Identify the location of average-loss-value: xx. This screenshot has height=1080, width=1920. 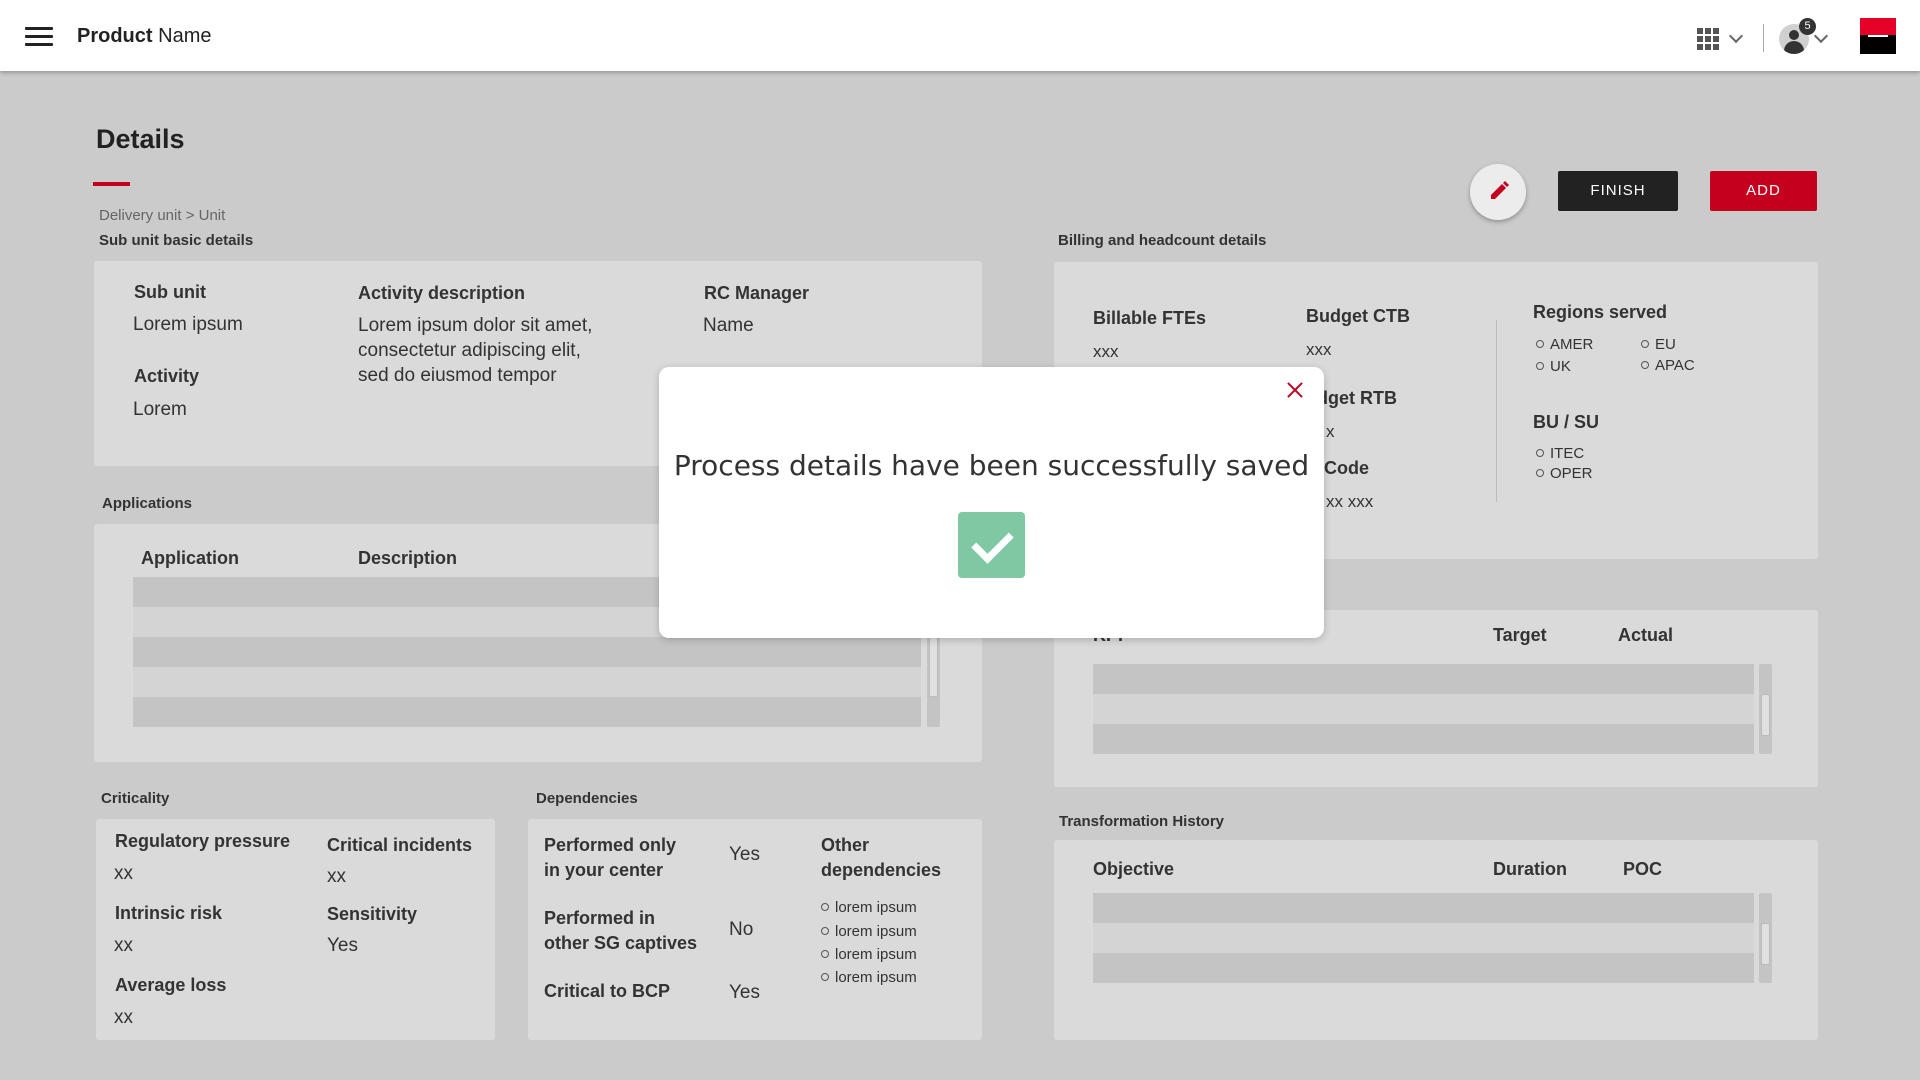
(123, 1017).